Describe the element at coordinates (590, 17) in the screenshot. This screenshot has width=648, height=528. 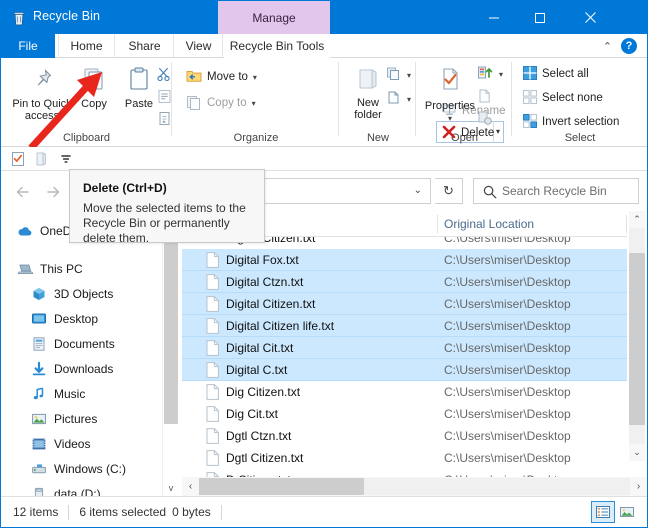
I see `close-button` at that location.